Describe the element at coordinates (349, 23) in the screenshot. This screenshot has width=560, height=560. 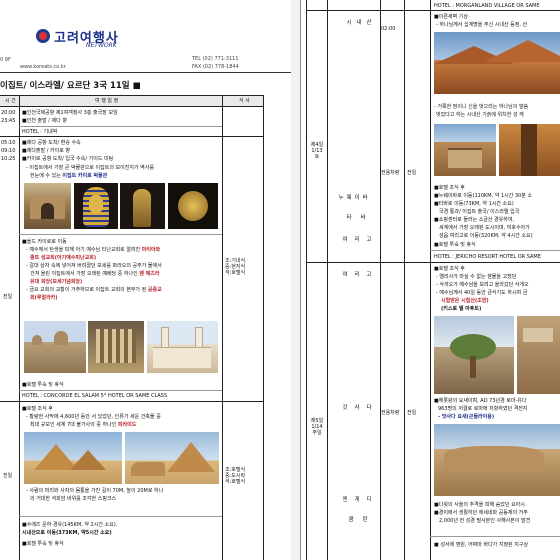
I see `place-name: 시` at that location.